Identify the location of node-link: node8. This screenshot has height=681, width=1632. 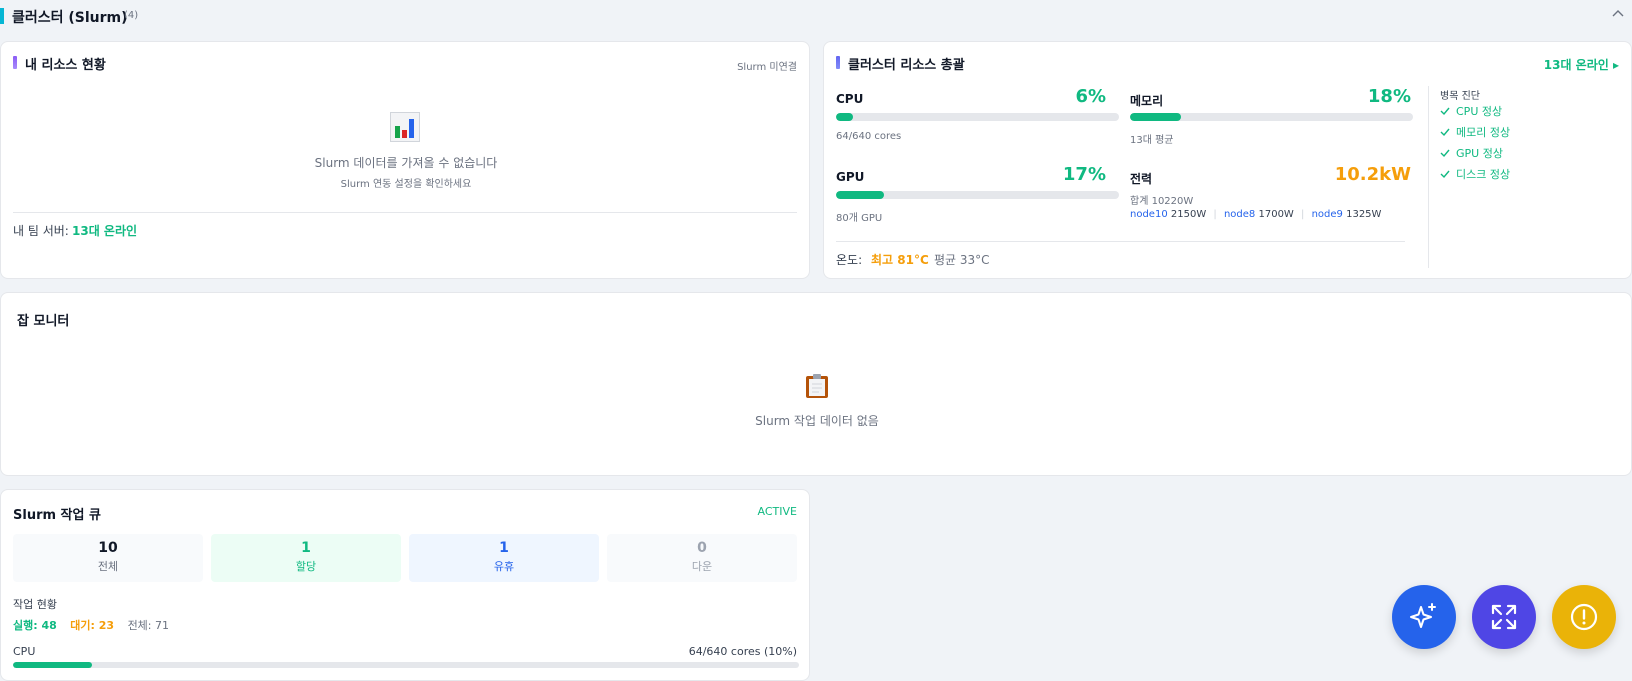
(1239, 214).